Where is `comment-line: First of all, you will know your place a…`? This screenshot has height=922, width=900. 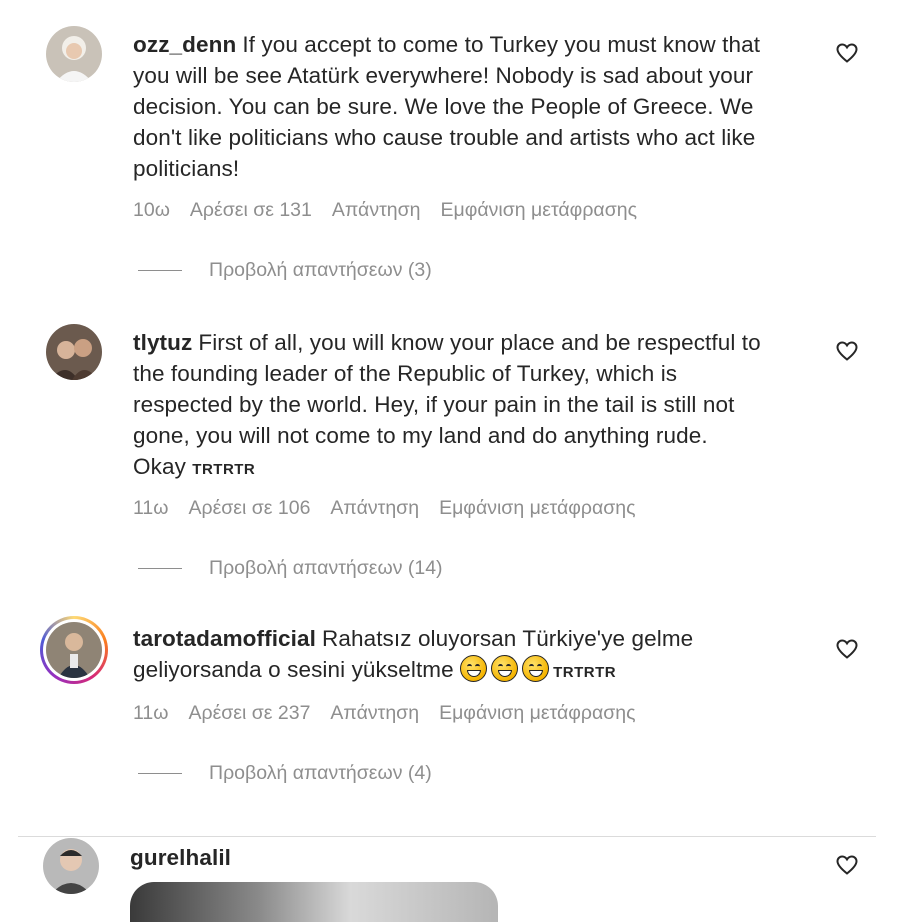
comment-line: First of all, you will know your place a… is located at coordinates (479, 342).